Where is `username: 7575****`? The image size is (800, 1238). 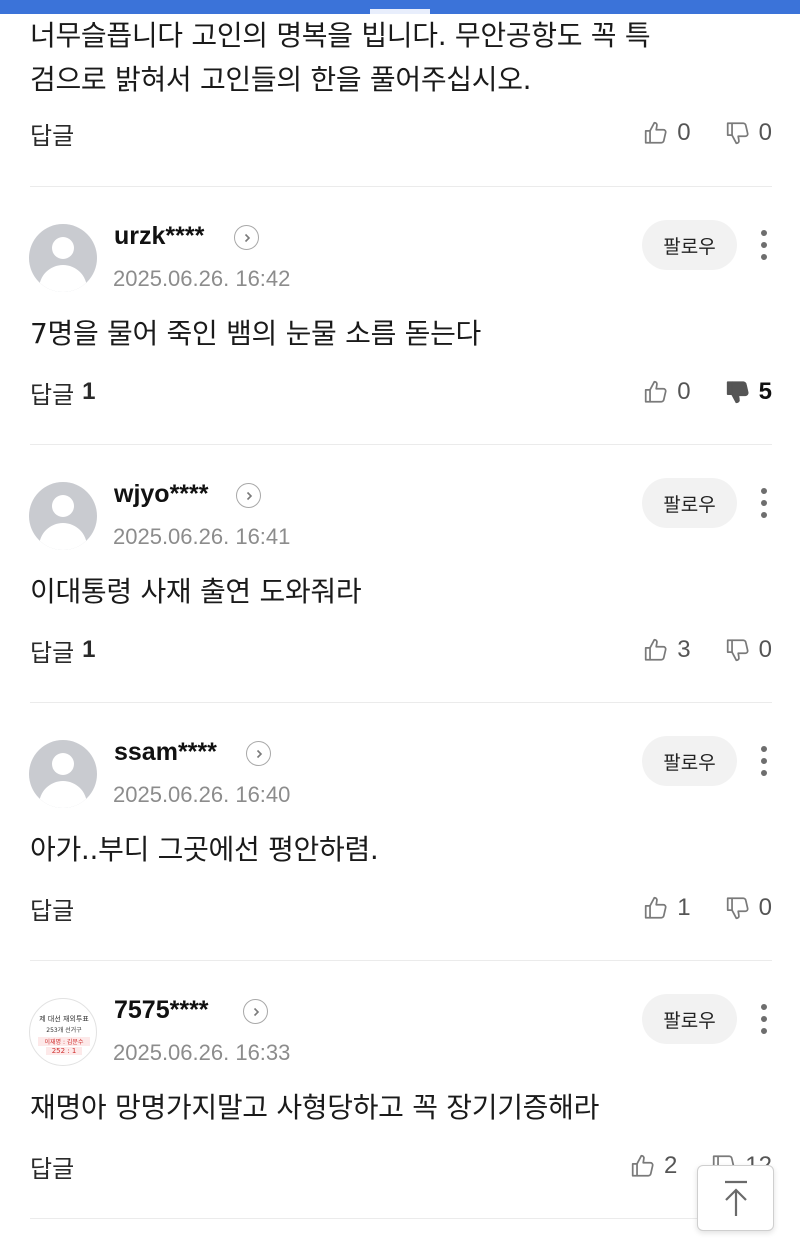 username: 7575**** is located at coordinates (161, 1010).